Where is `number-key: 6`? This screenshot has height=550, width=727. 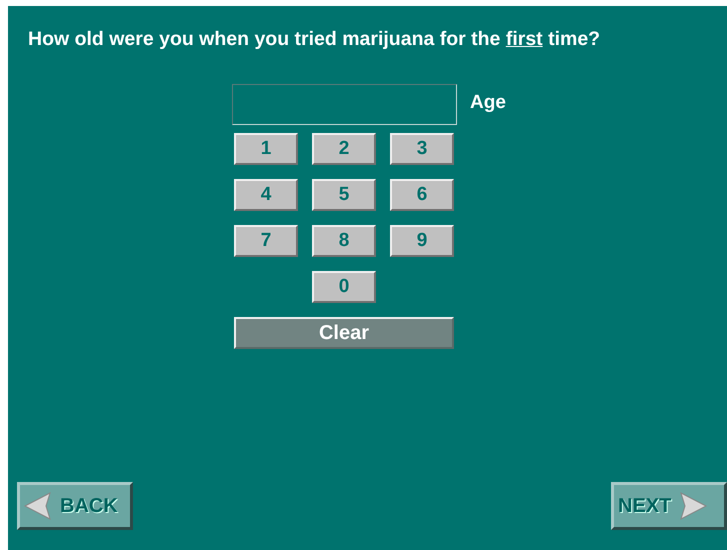 number-key: 6 is located at coordinates (422, 195).